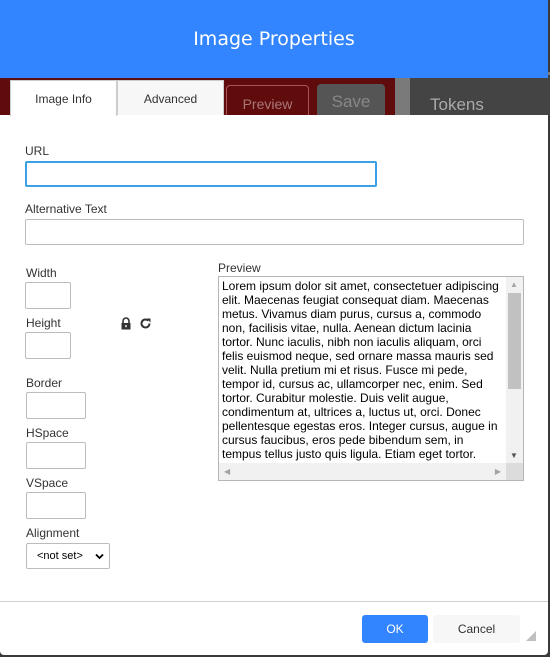 Image resolution: width=550 pixels, height=657 pixels. I want to click on horizontal-scrollbar: ◀ ▶, so click(362, 471).